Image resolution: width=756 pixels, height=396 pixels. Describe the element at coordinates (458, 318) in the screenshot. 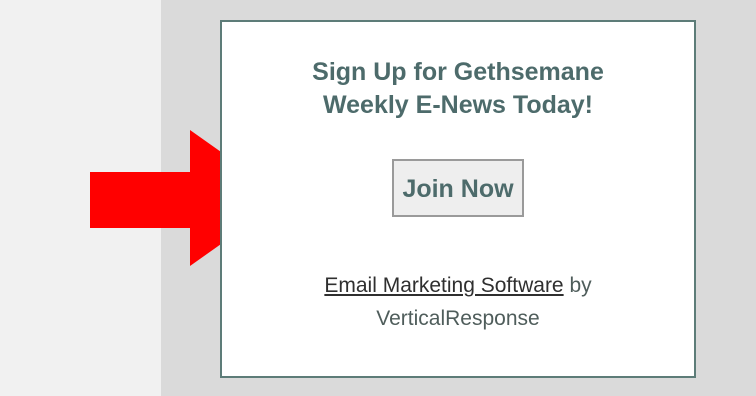

I see `footer-company-text: VerticalResponse` at that location.